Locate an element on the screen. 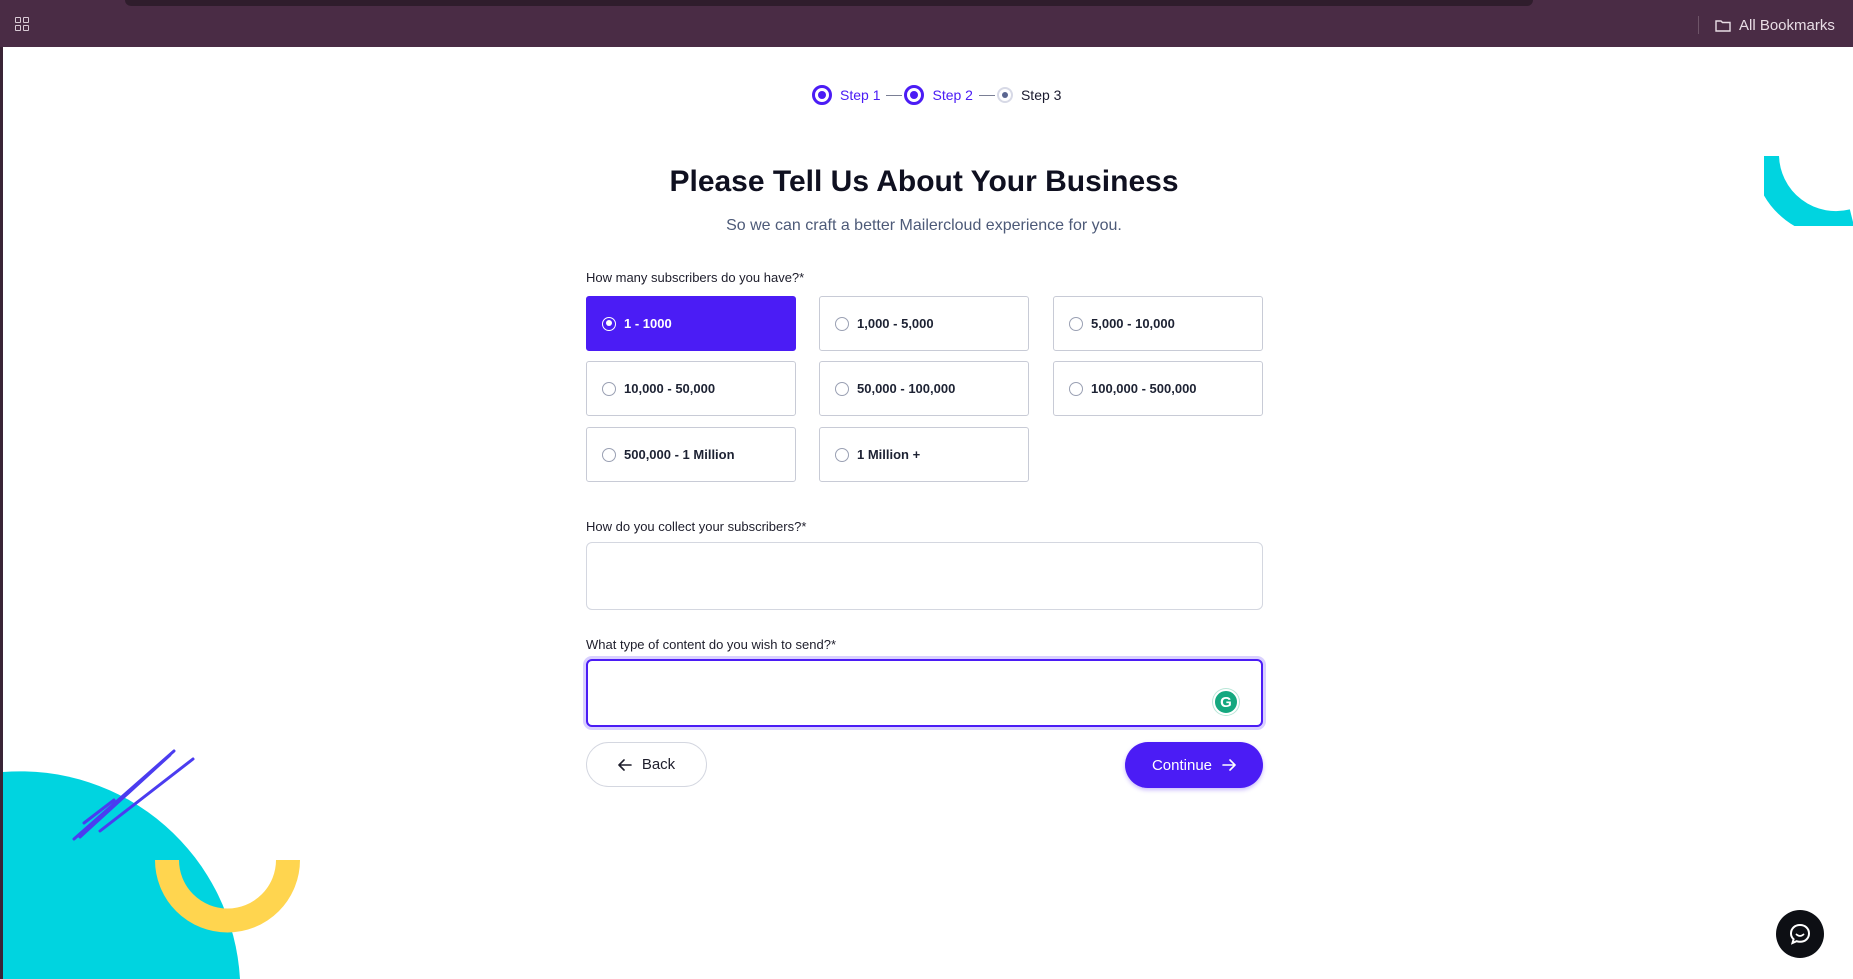 This screenshot has width=1853, height=979. back-button-label: Back is located at coordinates (658, 764).